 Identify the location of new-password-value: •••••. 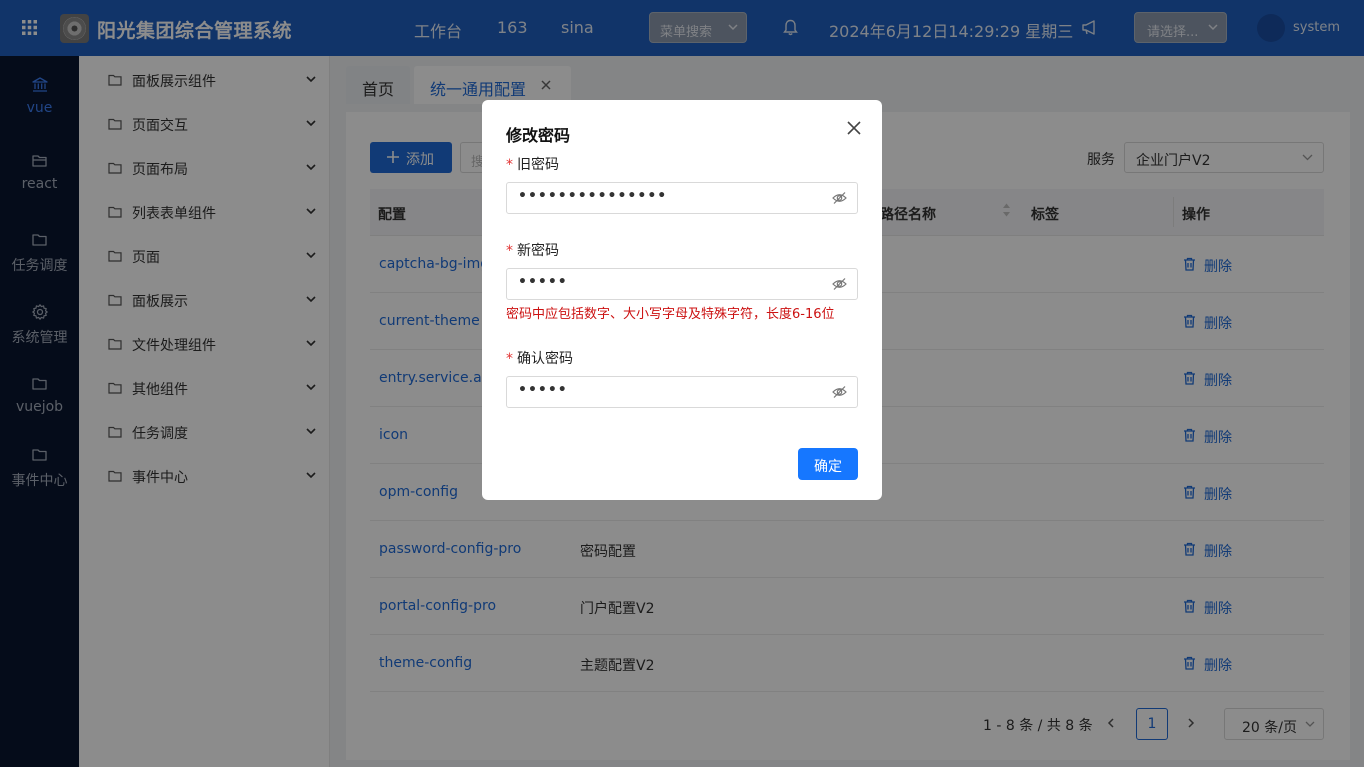
(543, 282).